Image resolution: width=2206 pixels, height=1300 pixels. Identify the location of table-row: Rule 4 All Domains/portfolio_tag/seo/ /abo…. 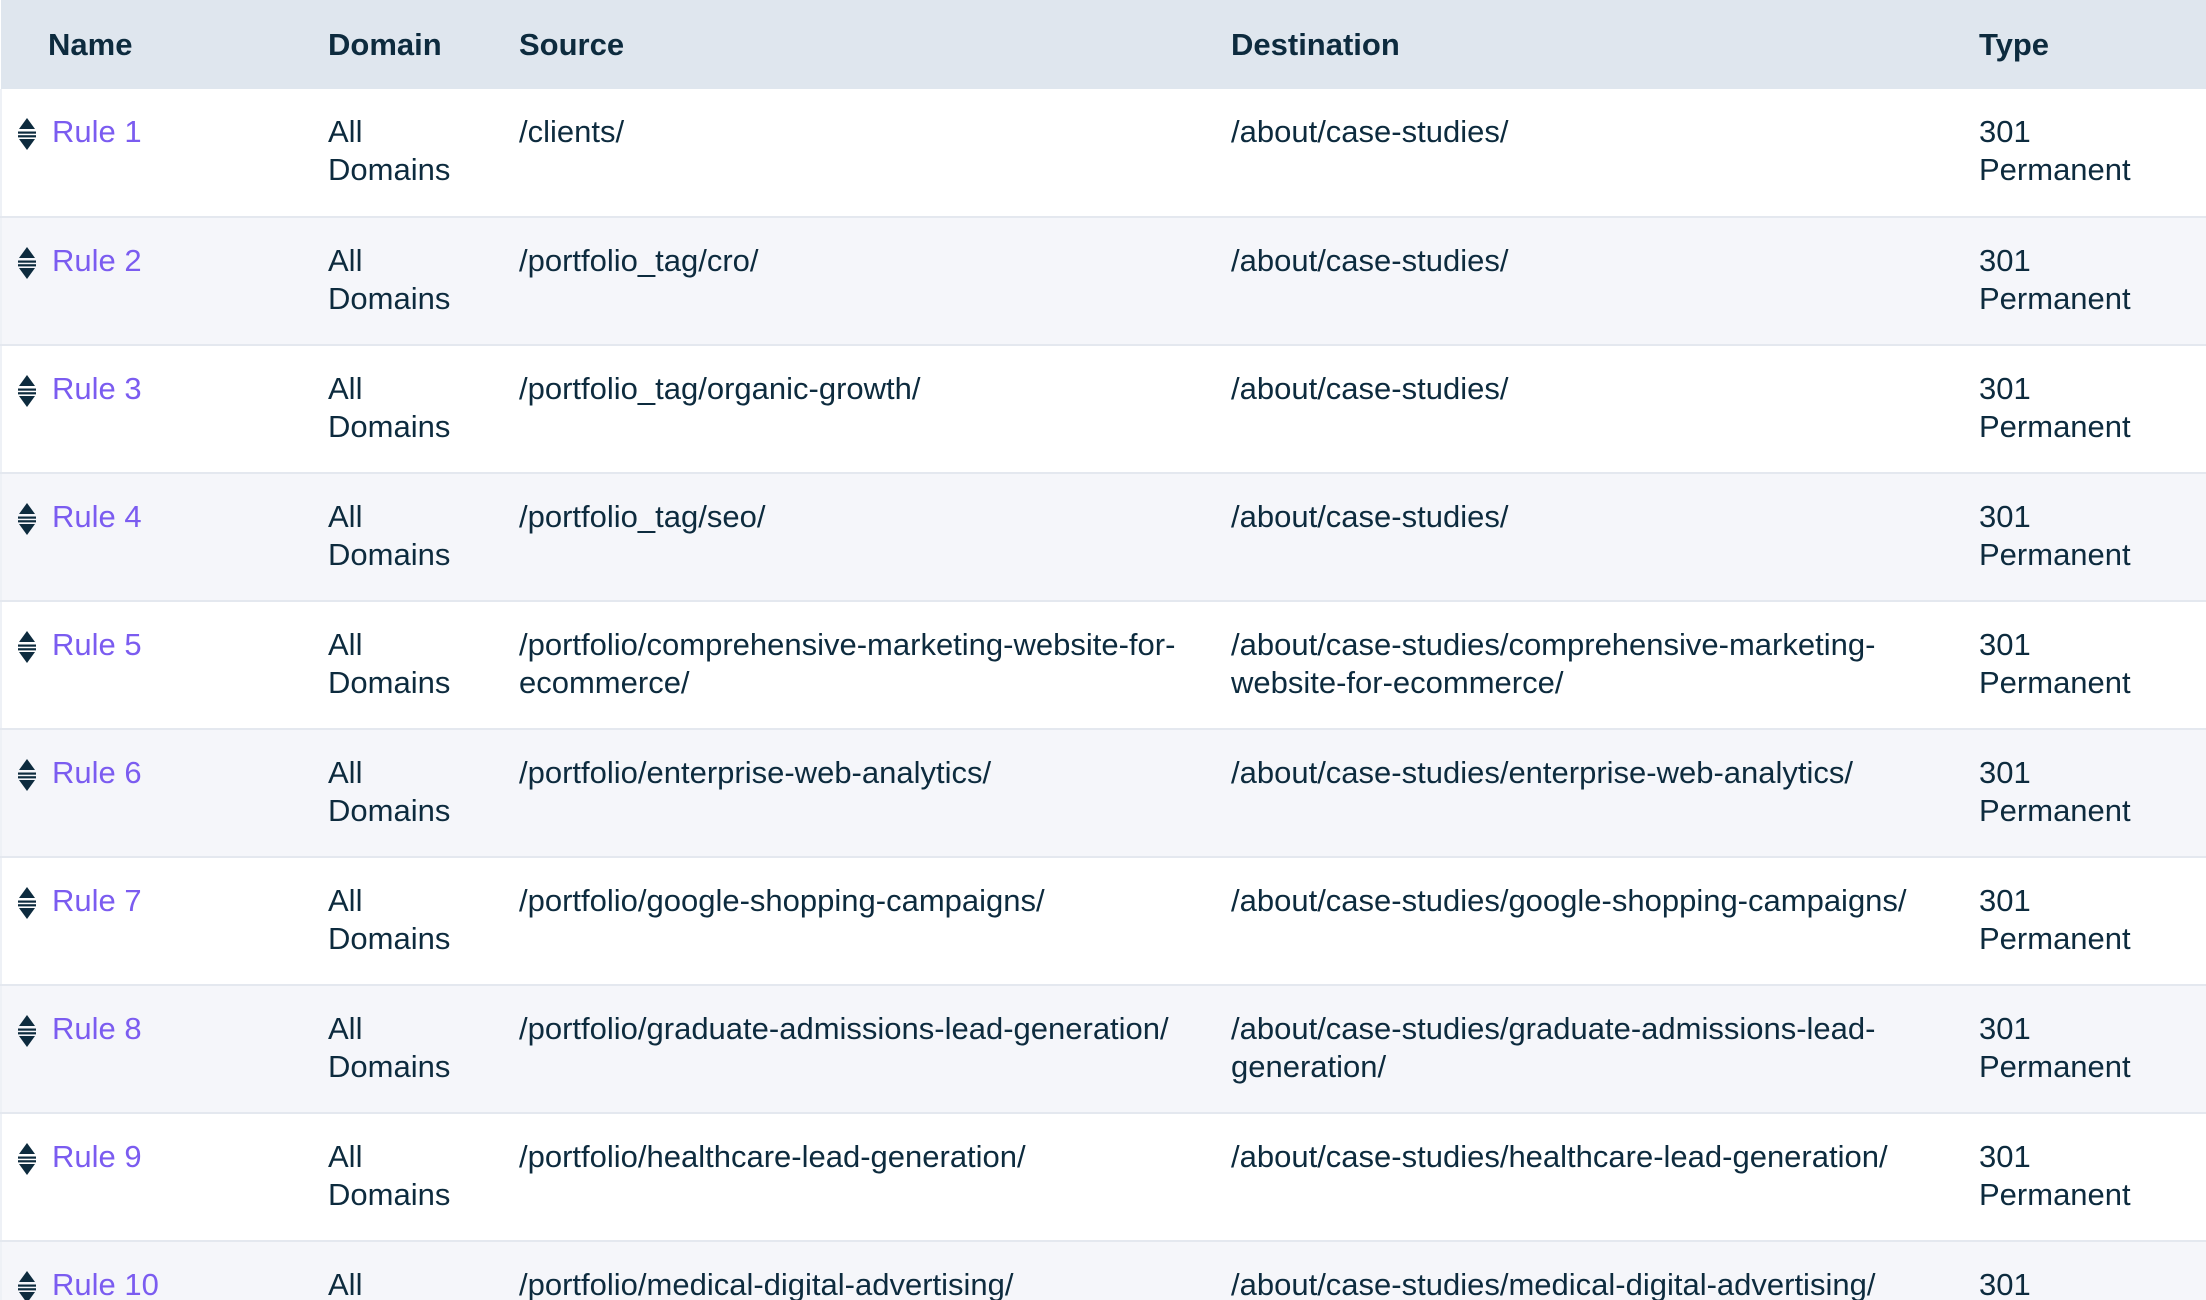
(1103, 537).